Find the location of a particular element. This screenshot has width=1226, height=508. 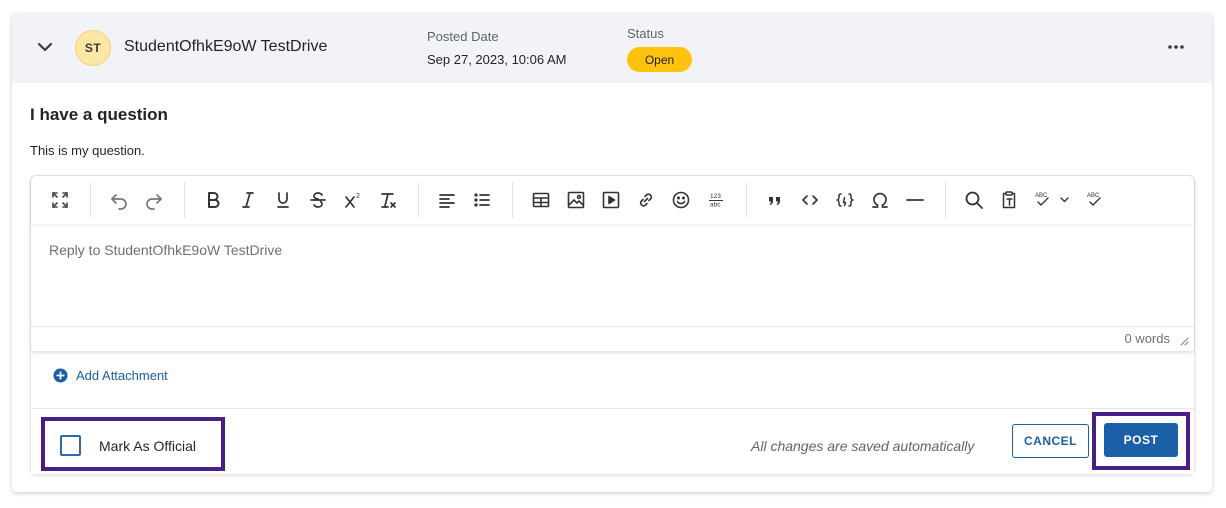

posted-date-label: Posted Date is located at coordinates (463, 36).